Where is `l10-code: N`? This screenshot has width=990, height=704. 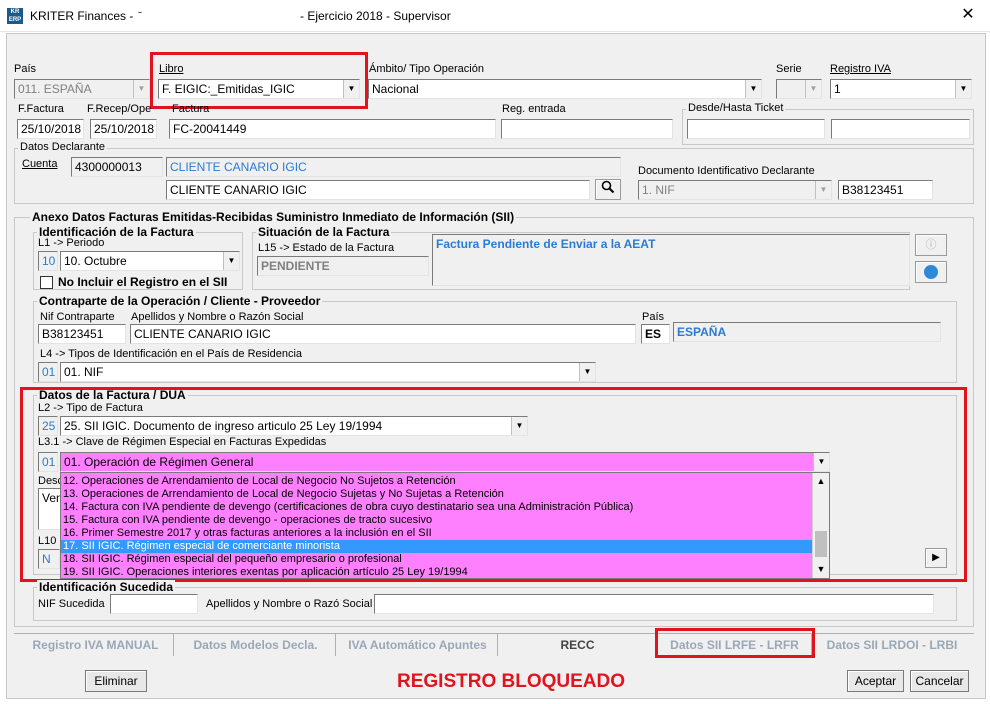
l10-code: N is located at coordinates (49, 559).